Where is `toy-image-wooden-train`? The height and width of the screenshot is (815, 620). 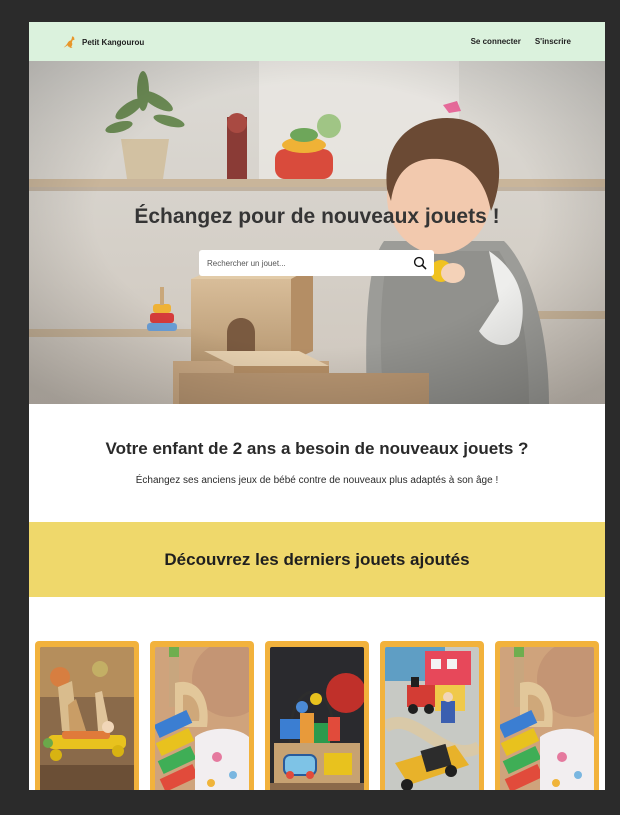 toy-image-wooden-train is located at coordinates (432, 718).